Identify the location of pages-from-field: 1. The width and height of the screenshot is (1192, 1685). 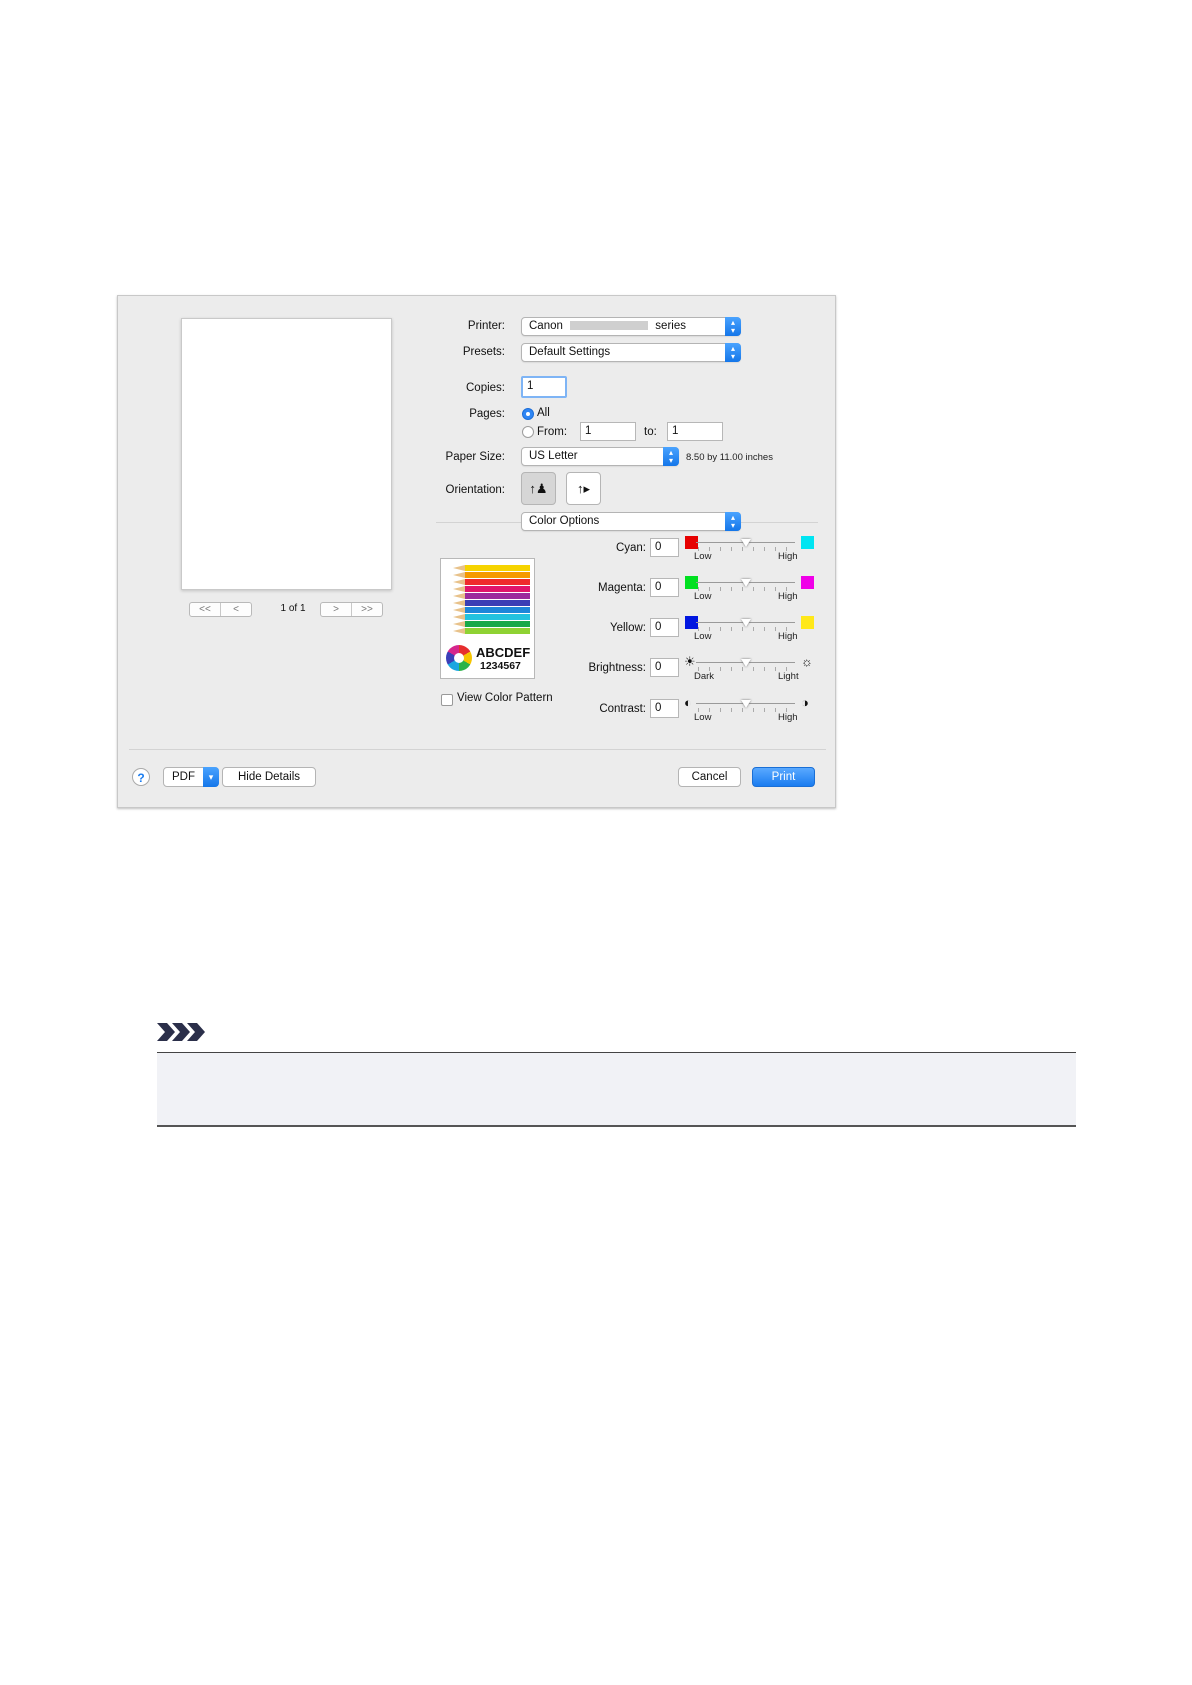
(608, 431).